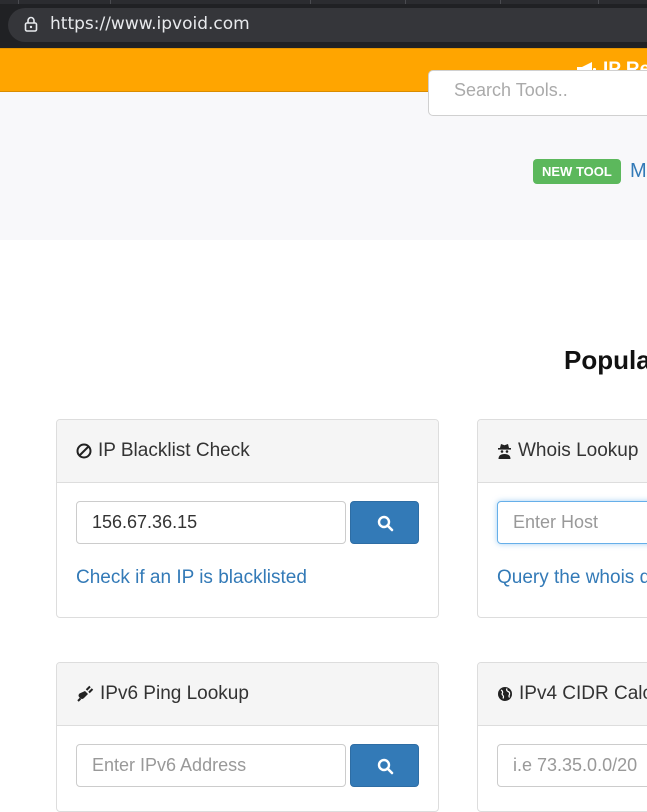 The width and height of the screenshot is (647, 812). Describe the element at coordinates (31, 24) in the screenshot. I see `lock-icon` at that location.